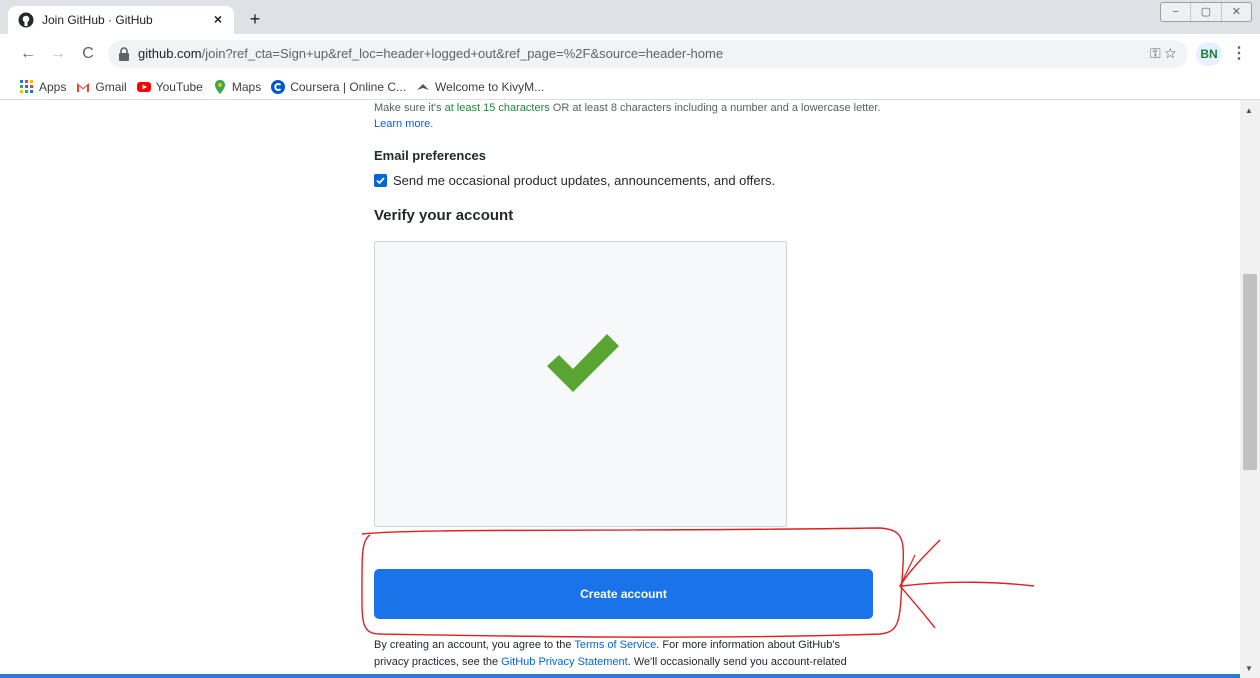 The width and height of the screenshot is (1260, 678). I want to click on bookmark-star-icon: ☆, so click(1170, 53).